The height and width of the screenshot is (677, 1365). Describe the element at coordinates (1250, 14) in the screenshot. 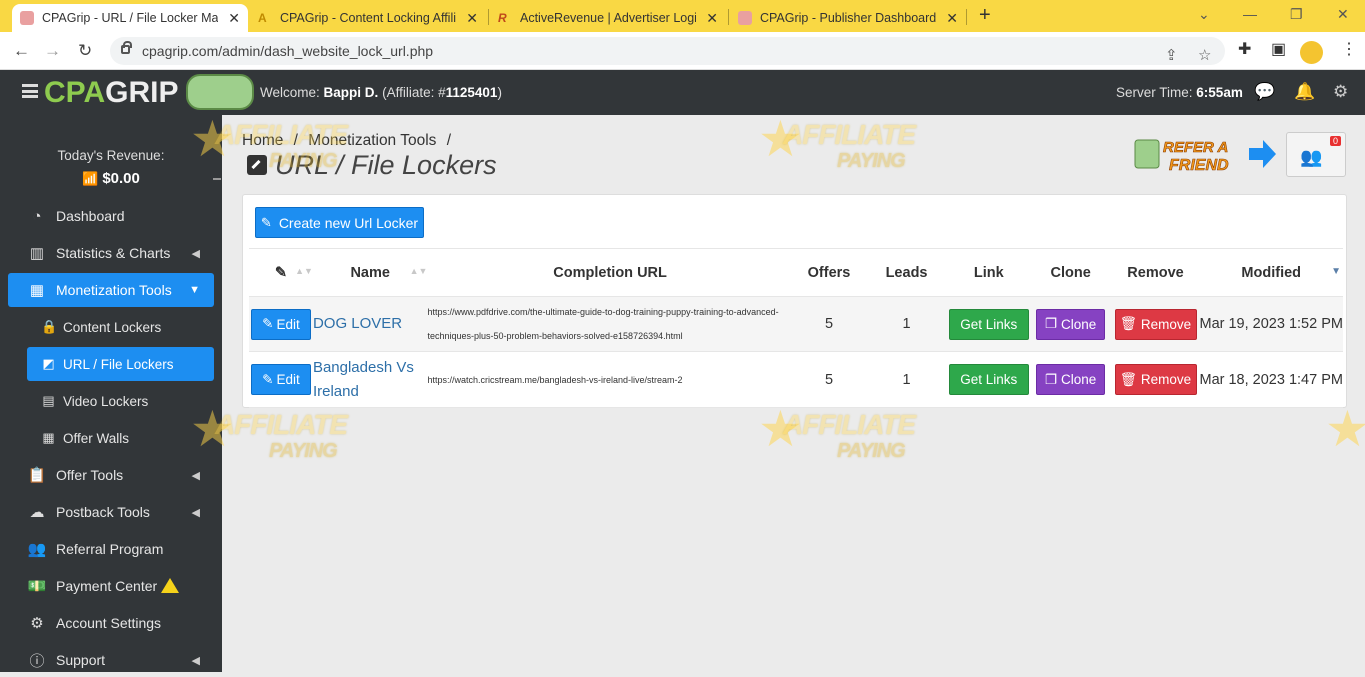

I see `minimize-icon: —` at that location.